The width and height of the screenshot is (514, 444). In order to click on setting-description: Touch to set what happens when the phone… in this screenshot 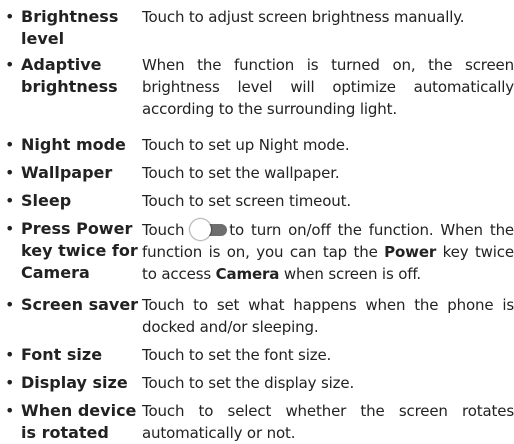, I will do `click(328, 316)`.